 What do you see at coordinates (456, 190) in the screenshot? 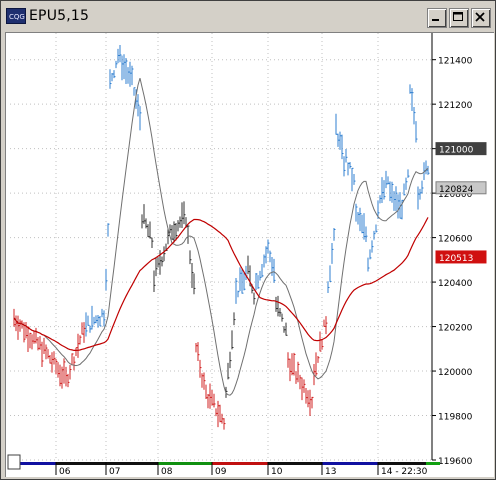
I see `ma-fast-tag-text: 120824` at bounding box center [456, 190].